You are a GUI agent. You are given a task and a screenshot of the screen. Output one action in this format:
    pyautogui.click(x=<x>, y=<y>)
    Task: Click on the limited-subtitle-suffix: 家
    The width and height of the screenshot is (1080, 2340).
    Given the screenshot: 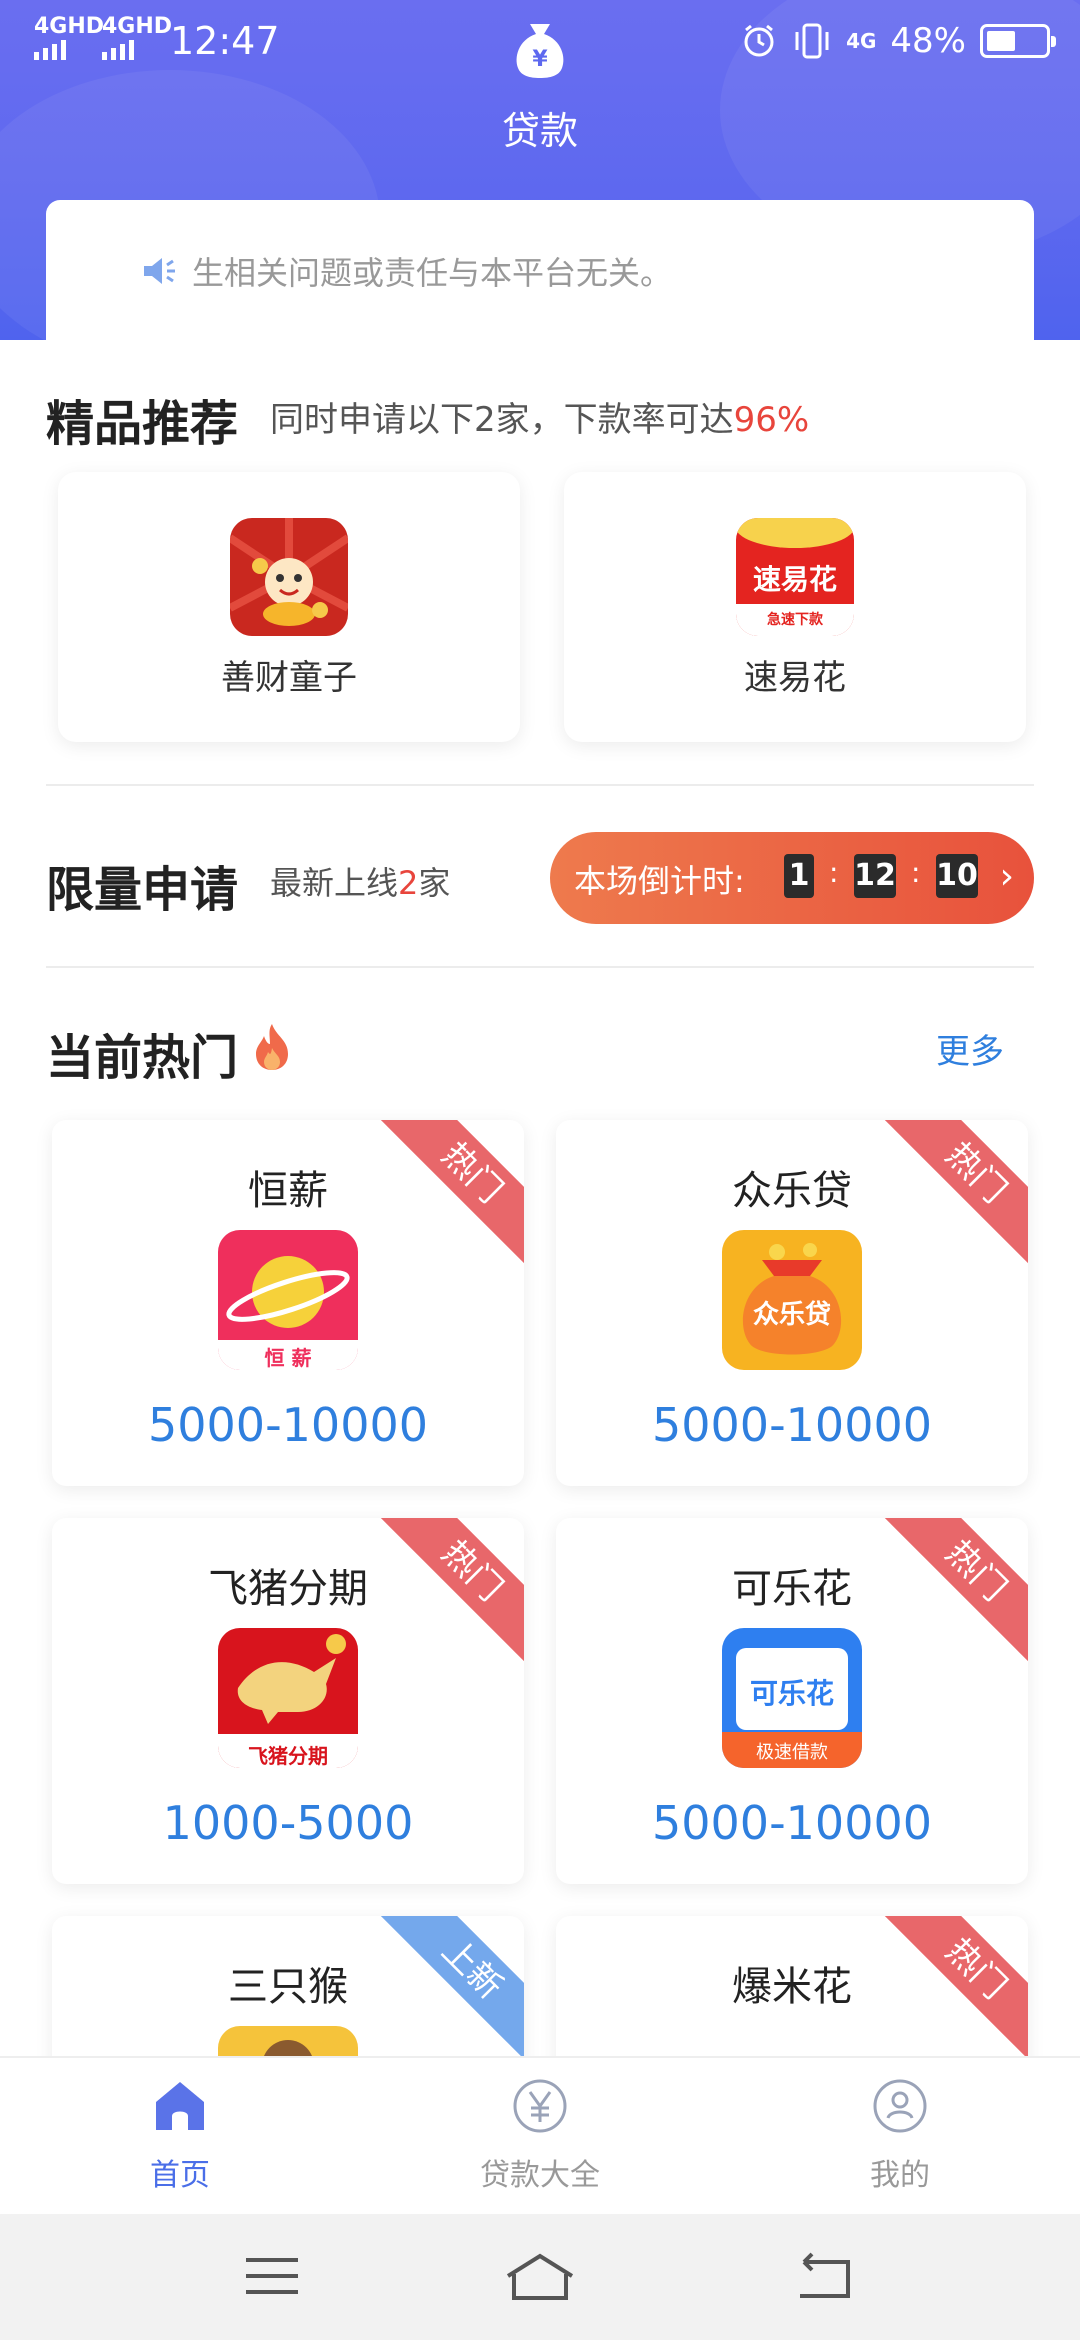 What is the action you would take?
    pyautogui.click(x=434, y=883)
    